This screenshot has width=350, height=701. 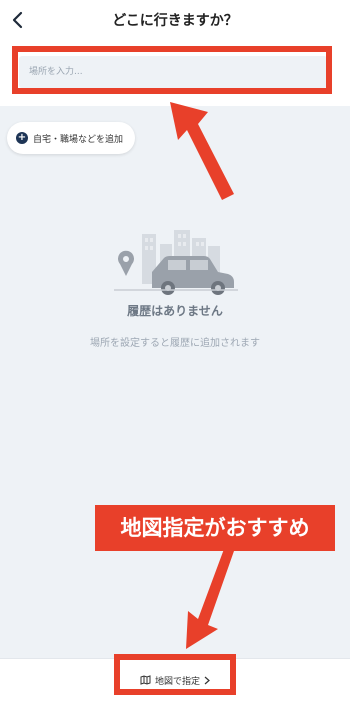 I want to click on add-place-label: 自宅・職場などを追加, so click(x=78, y=139).